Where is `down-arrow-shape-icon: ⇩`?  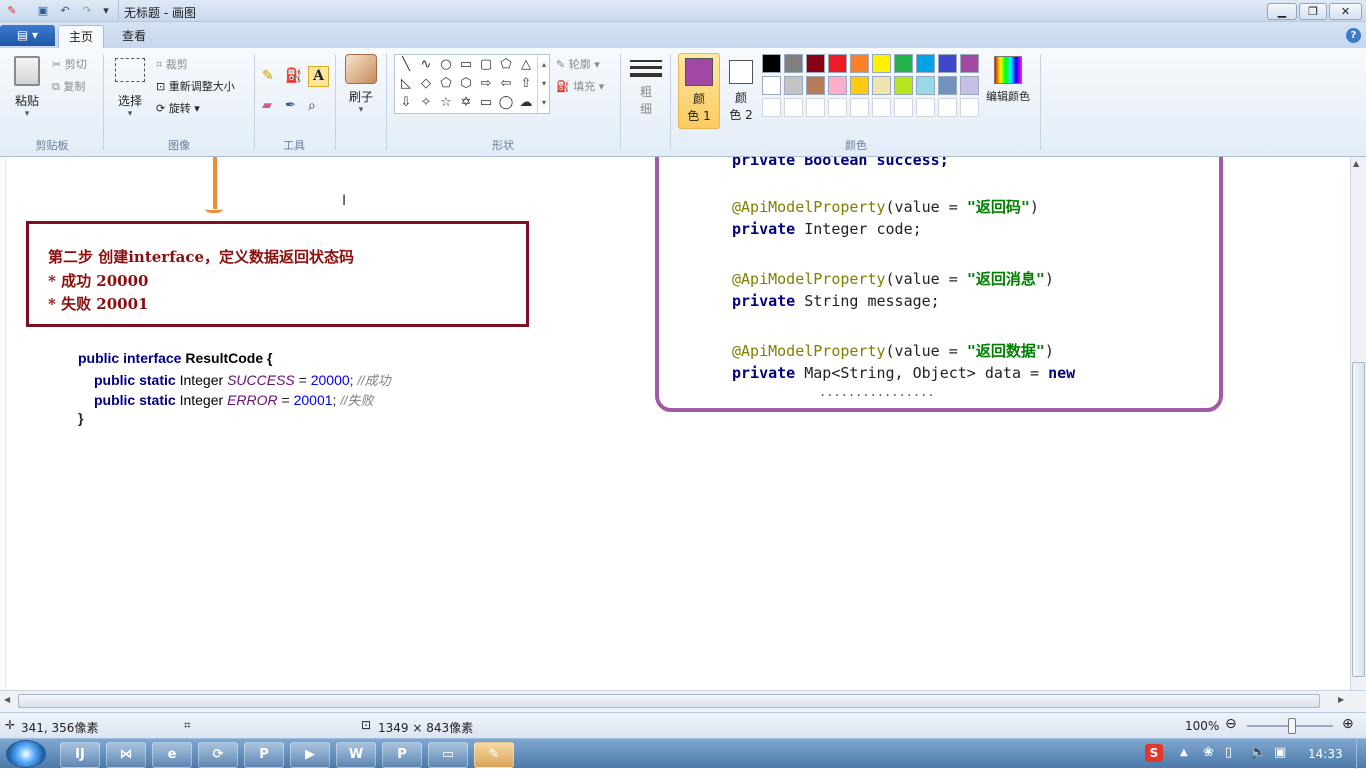 down-arrow-shape-icon: ⇩ is located at coordinates (406, 102).